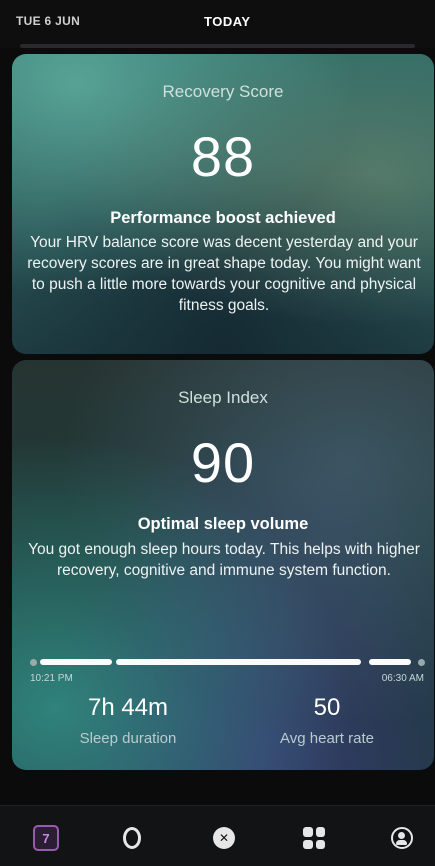 This screenshot has height=866, width=435. I want to click on sleep-headline: Optimal sleep volume, so click(223, 524).